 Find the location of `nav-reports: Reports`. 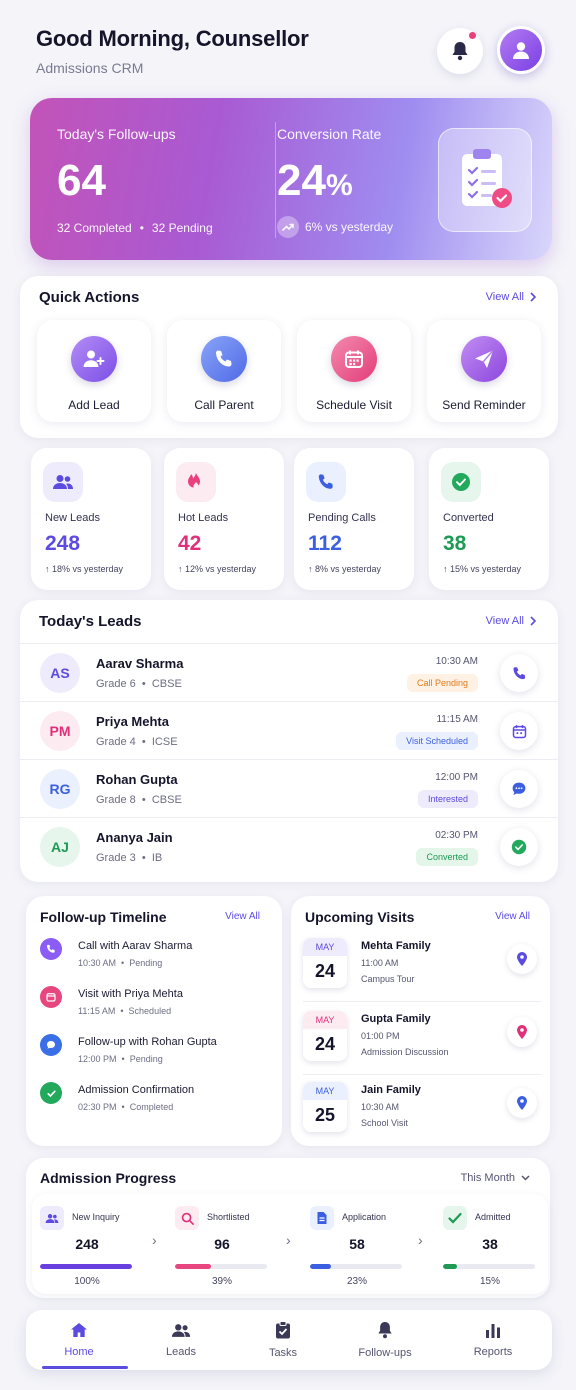

nav-reports: Reports is located at coordinates (493, 1340).